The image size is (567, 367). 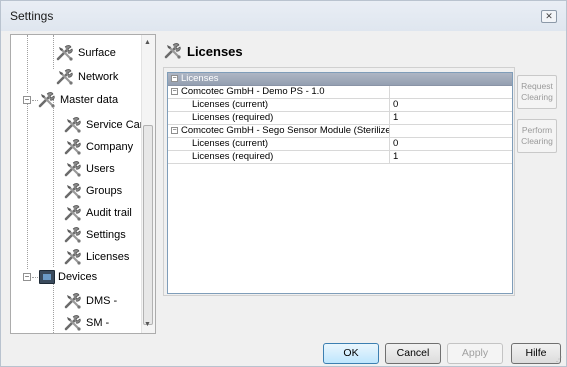 What do you see at coordinates (340, 92) in the screenshot?
I see `grid-group-row: − Comcotec GmbH - Demo PS - 1.0` at bounding box center [340, 92].